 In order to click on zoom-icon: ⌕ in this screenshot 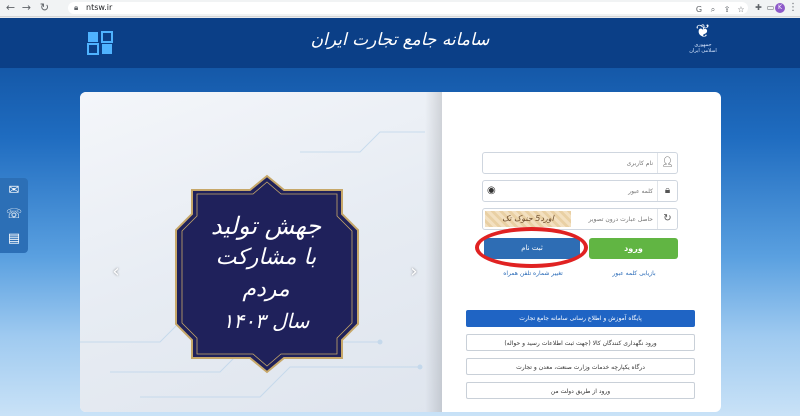, I will do `click(713, 10)`.